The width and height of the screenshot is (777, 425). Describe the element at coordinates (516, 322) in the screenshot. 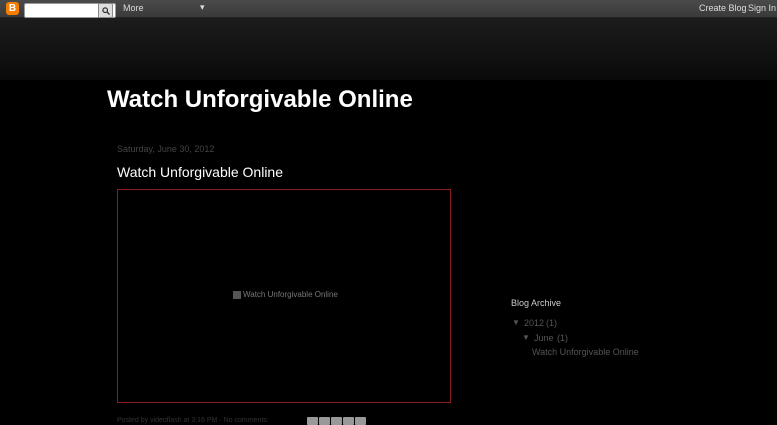

I see `year-toggle-icon: ▼` at that location.